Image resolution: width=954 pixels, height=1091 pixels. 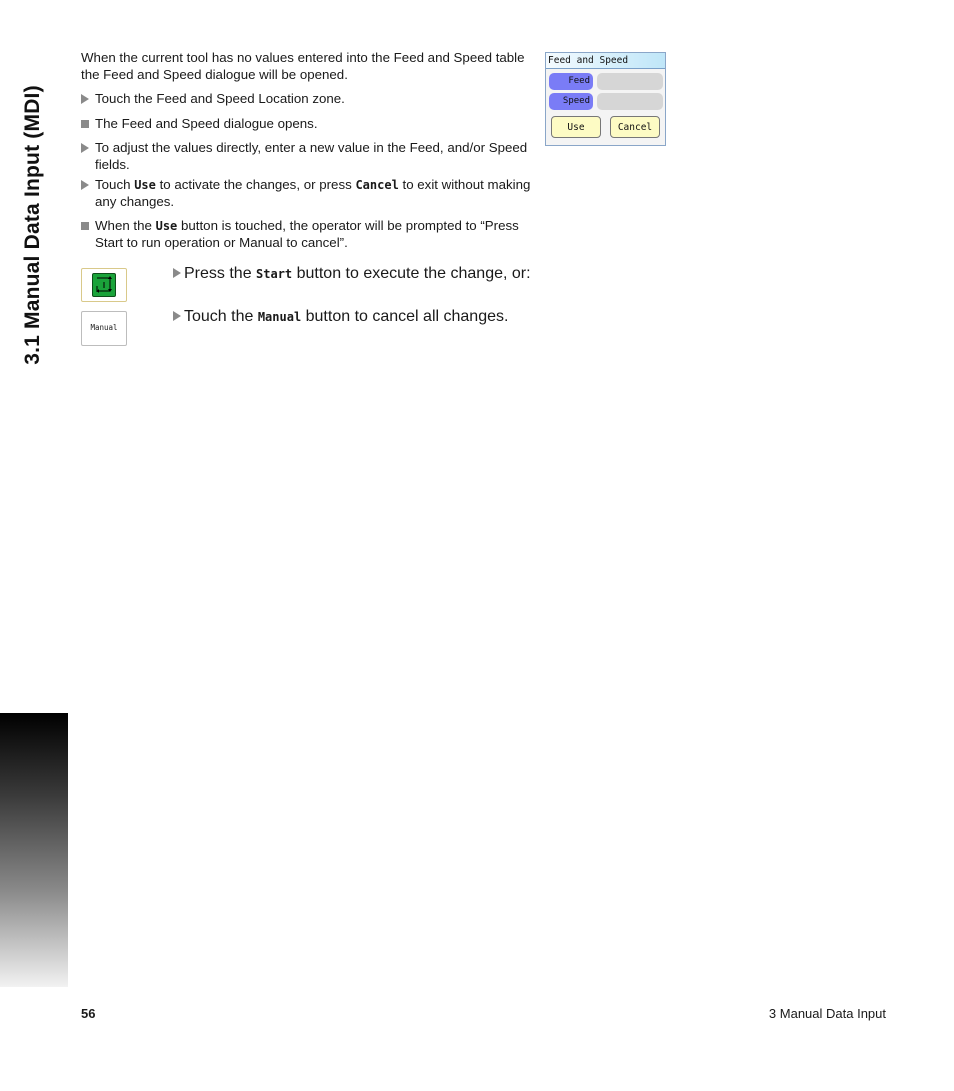 I want to click on start-keyword: Start, so click(x=274, y=274).